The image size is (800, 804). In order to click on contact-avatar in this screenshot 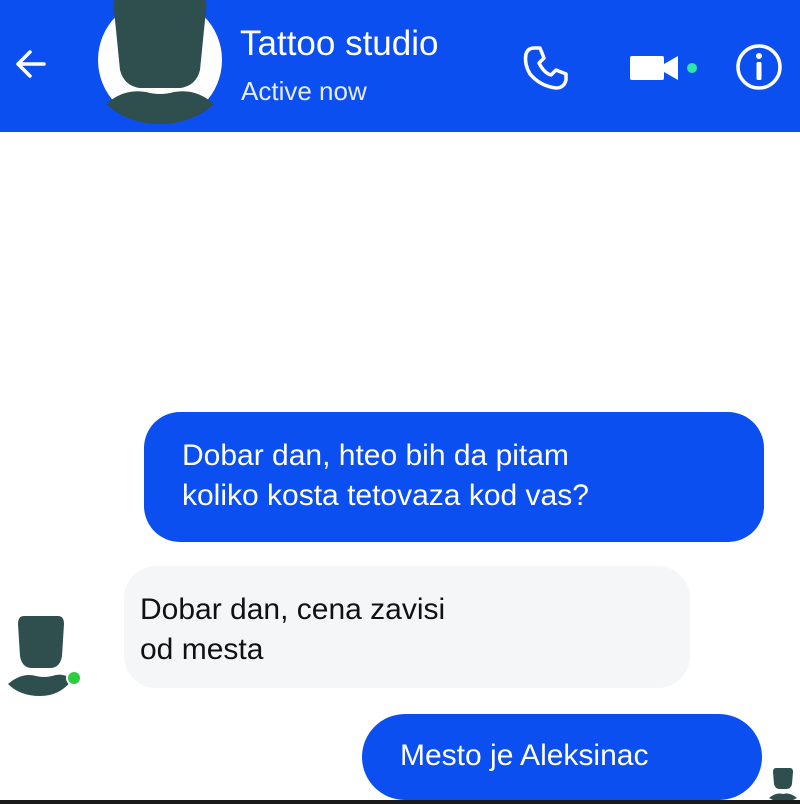, I will do `click(160, 64)`.